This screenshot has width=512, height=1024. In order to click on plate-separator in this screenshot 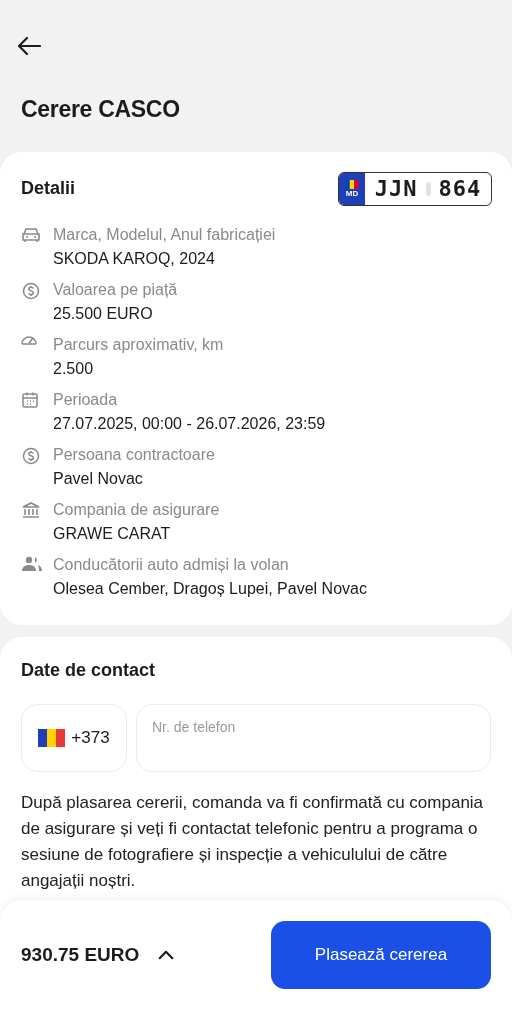, I will do `click(428, 188)`.